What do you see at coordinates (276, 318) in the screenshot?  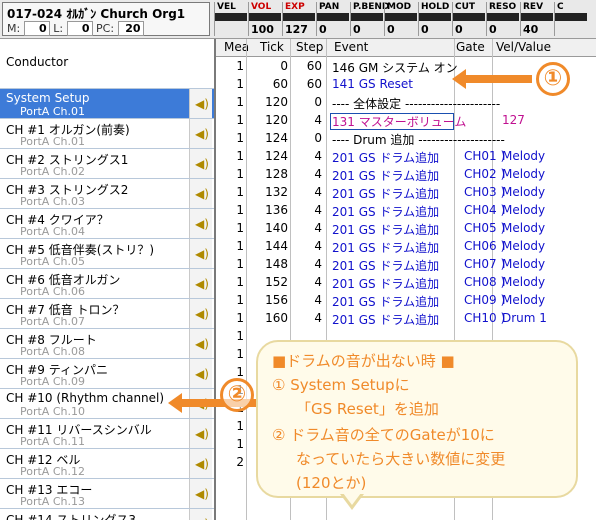 I see `event-cell-tick: 160` at bounding box center [276, 318].